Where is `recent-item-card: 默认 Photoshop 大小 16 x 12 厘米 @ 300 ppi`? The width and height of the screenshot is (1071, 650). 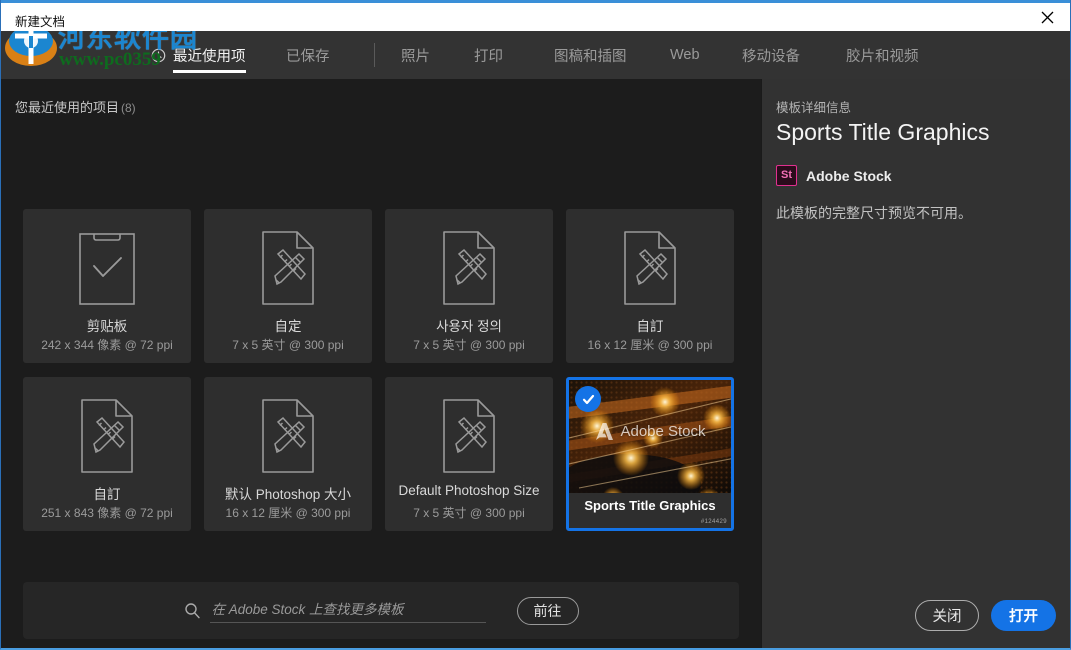
recent-item-card: 默认 Photoshop 大小 16 x 12 厘米 @ 300 ppi is located at coordinates (288, 454).